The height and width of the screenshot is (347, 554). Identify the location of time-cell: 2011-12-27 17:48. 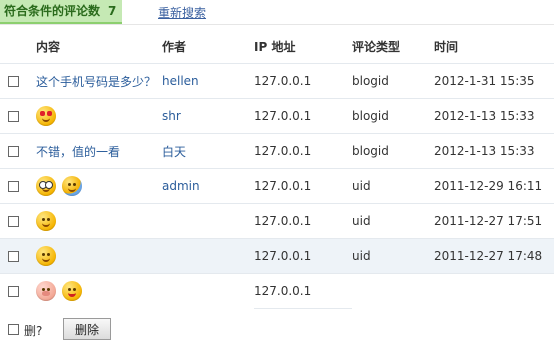
(494, 256).